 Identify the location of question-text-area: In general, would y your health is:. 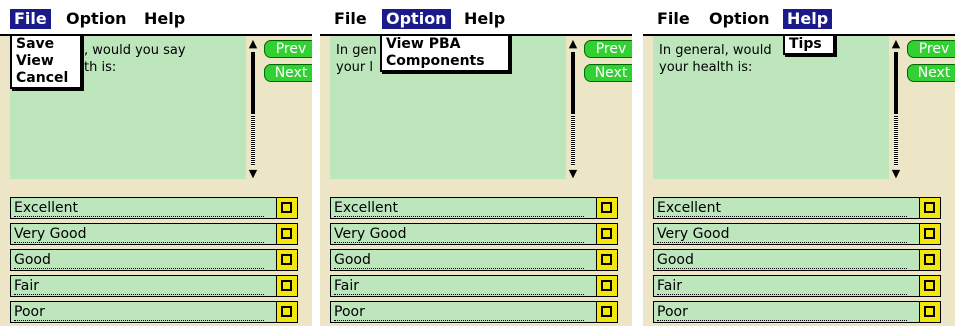
(771, 107).